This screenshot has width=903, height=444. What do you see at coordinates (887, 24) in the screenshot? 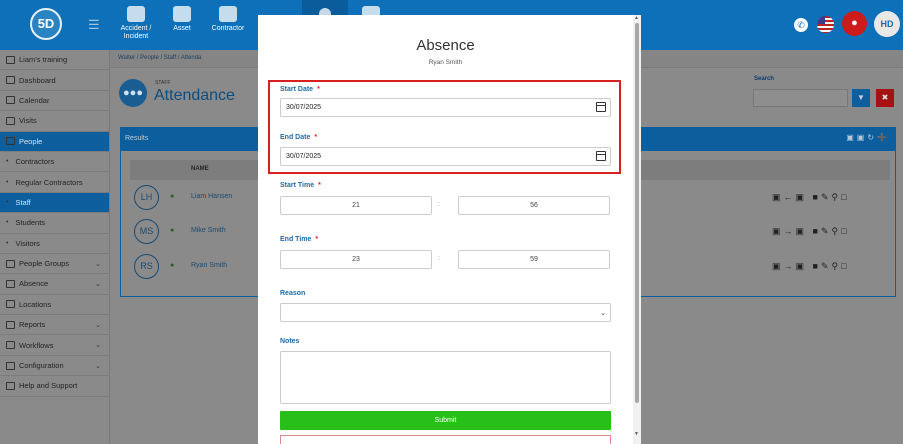
I see `user-avatar: HD` at bounding box center [887, 24].